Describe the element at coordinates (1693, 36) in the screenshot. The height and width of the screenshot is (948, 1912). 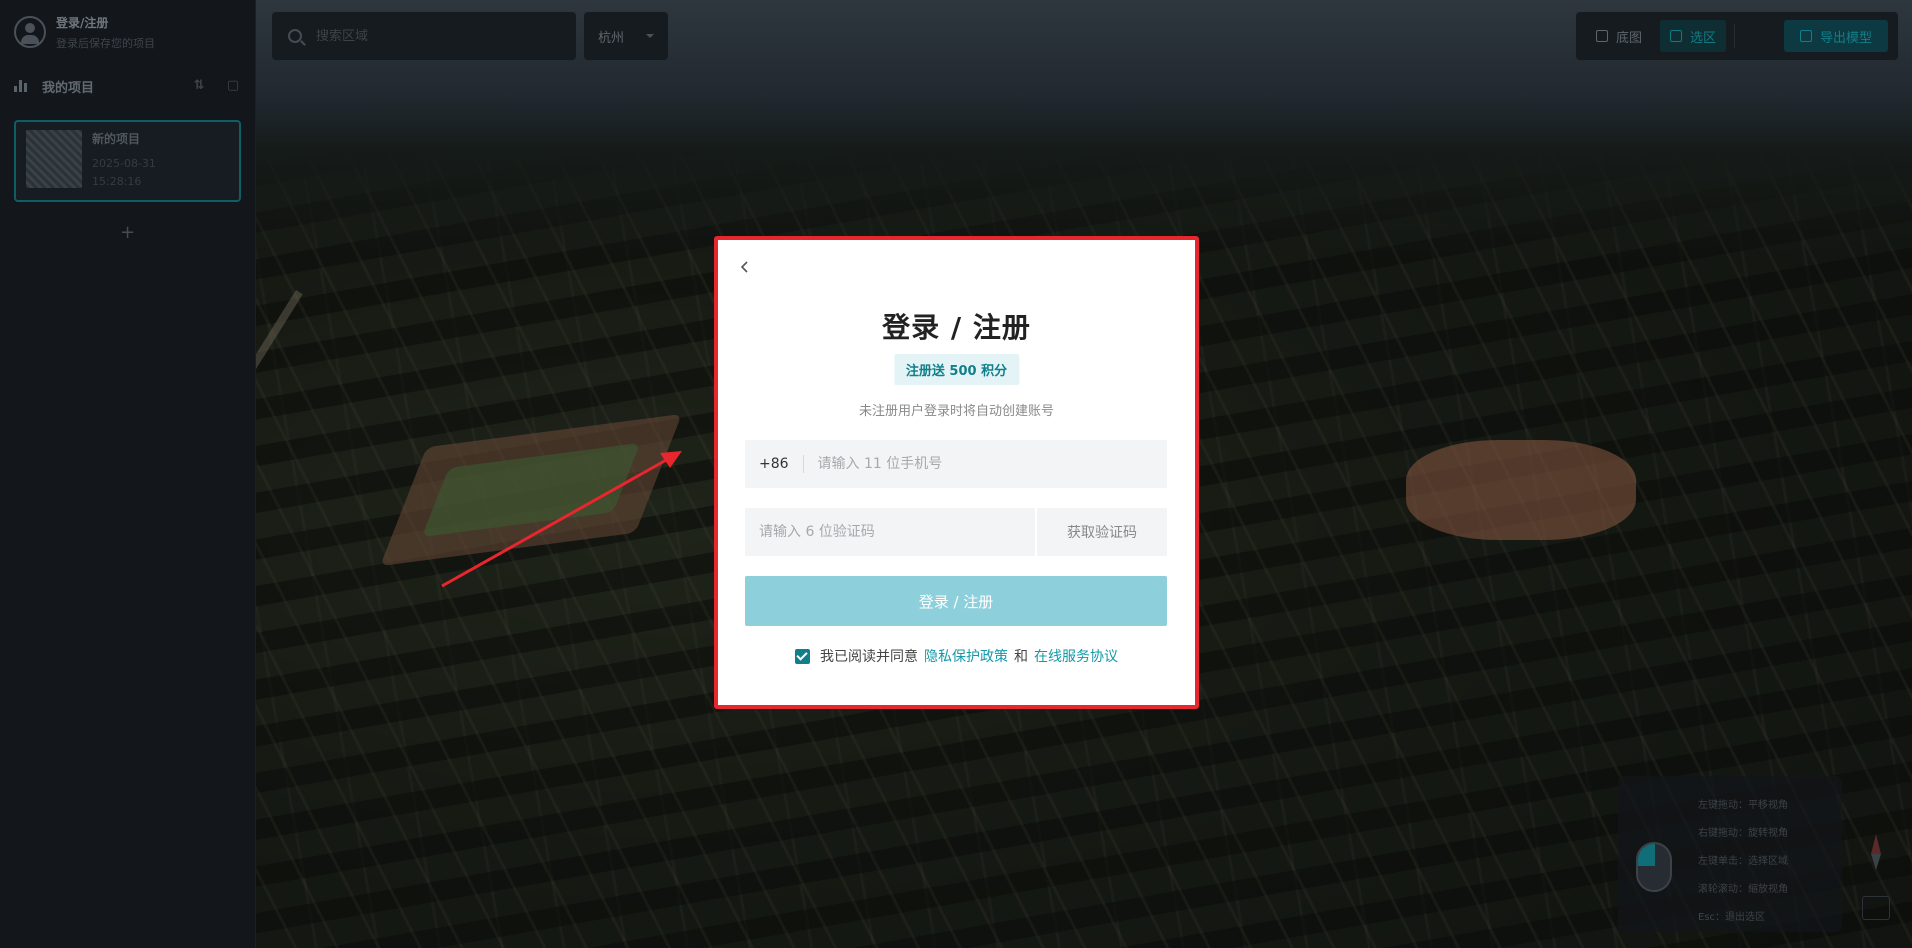
I see `select-area-button: 选区` at that location.